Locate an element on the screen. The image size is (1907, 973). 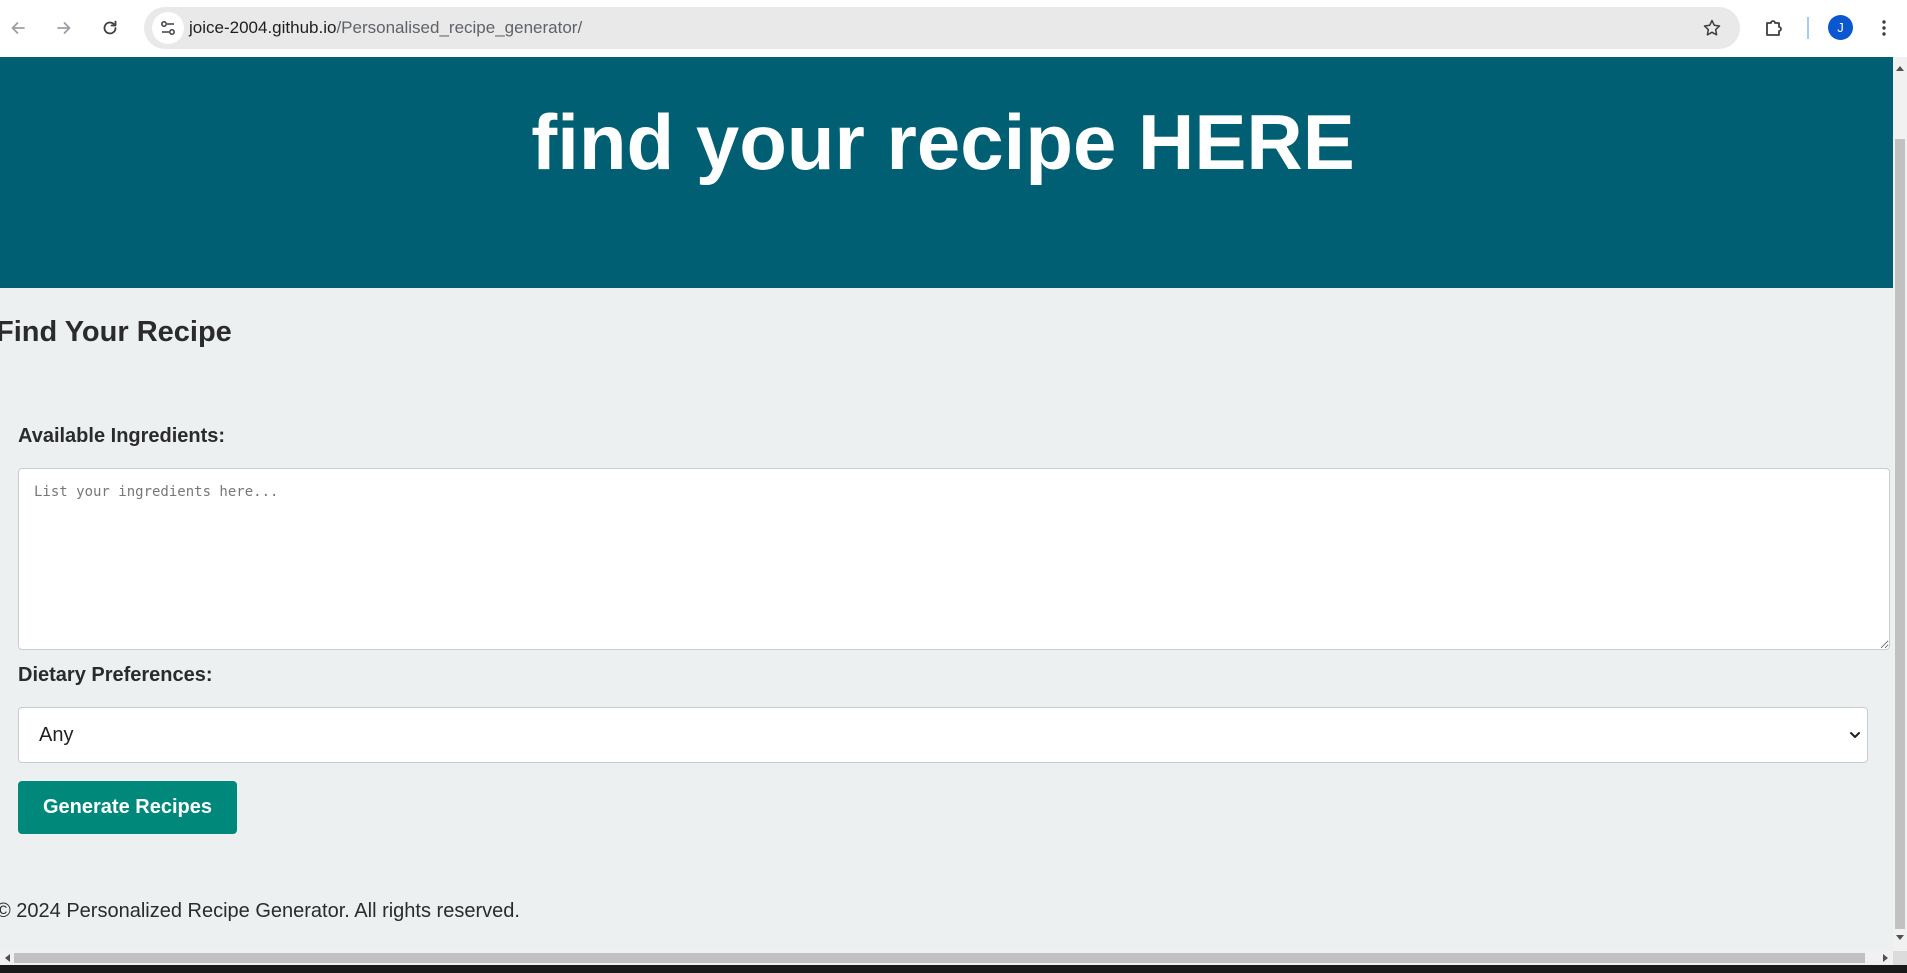
arrow-right-icon is located at coordinates (64, 28).